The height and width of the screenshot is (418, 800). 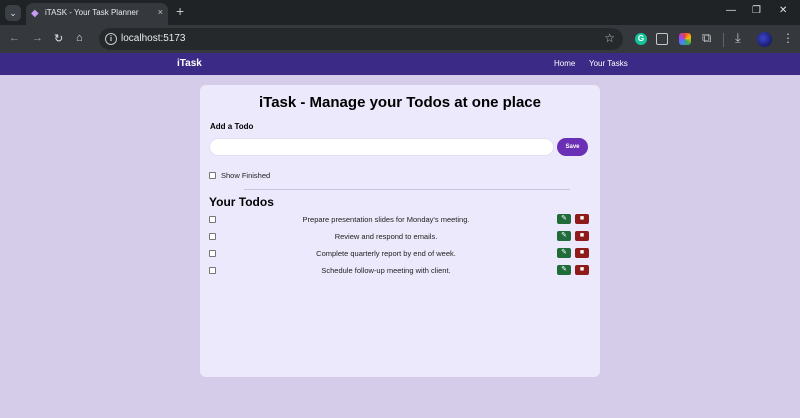 I want to click on grammarly-extension-icon: G, so click(x=641, y=39).